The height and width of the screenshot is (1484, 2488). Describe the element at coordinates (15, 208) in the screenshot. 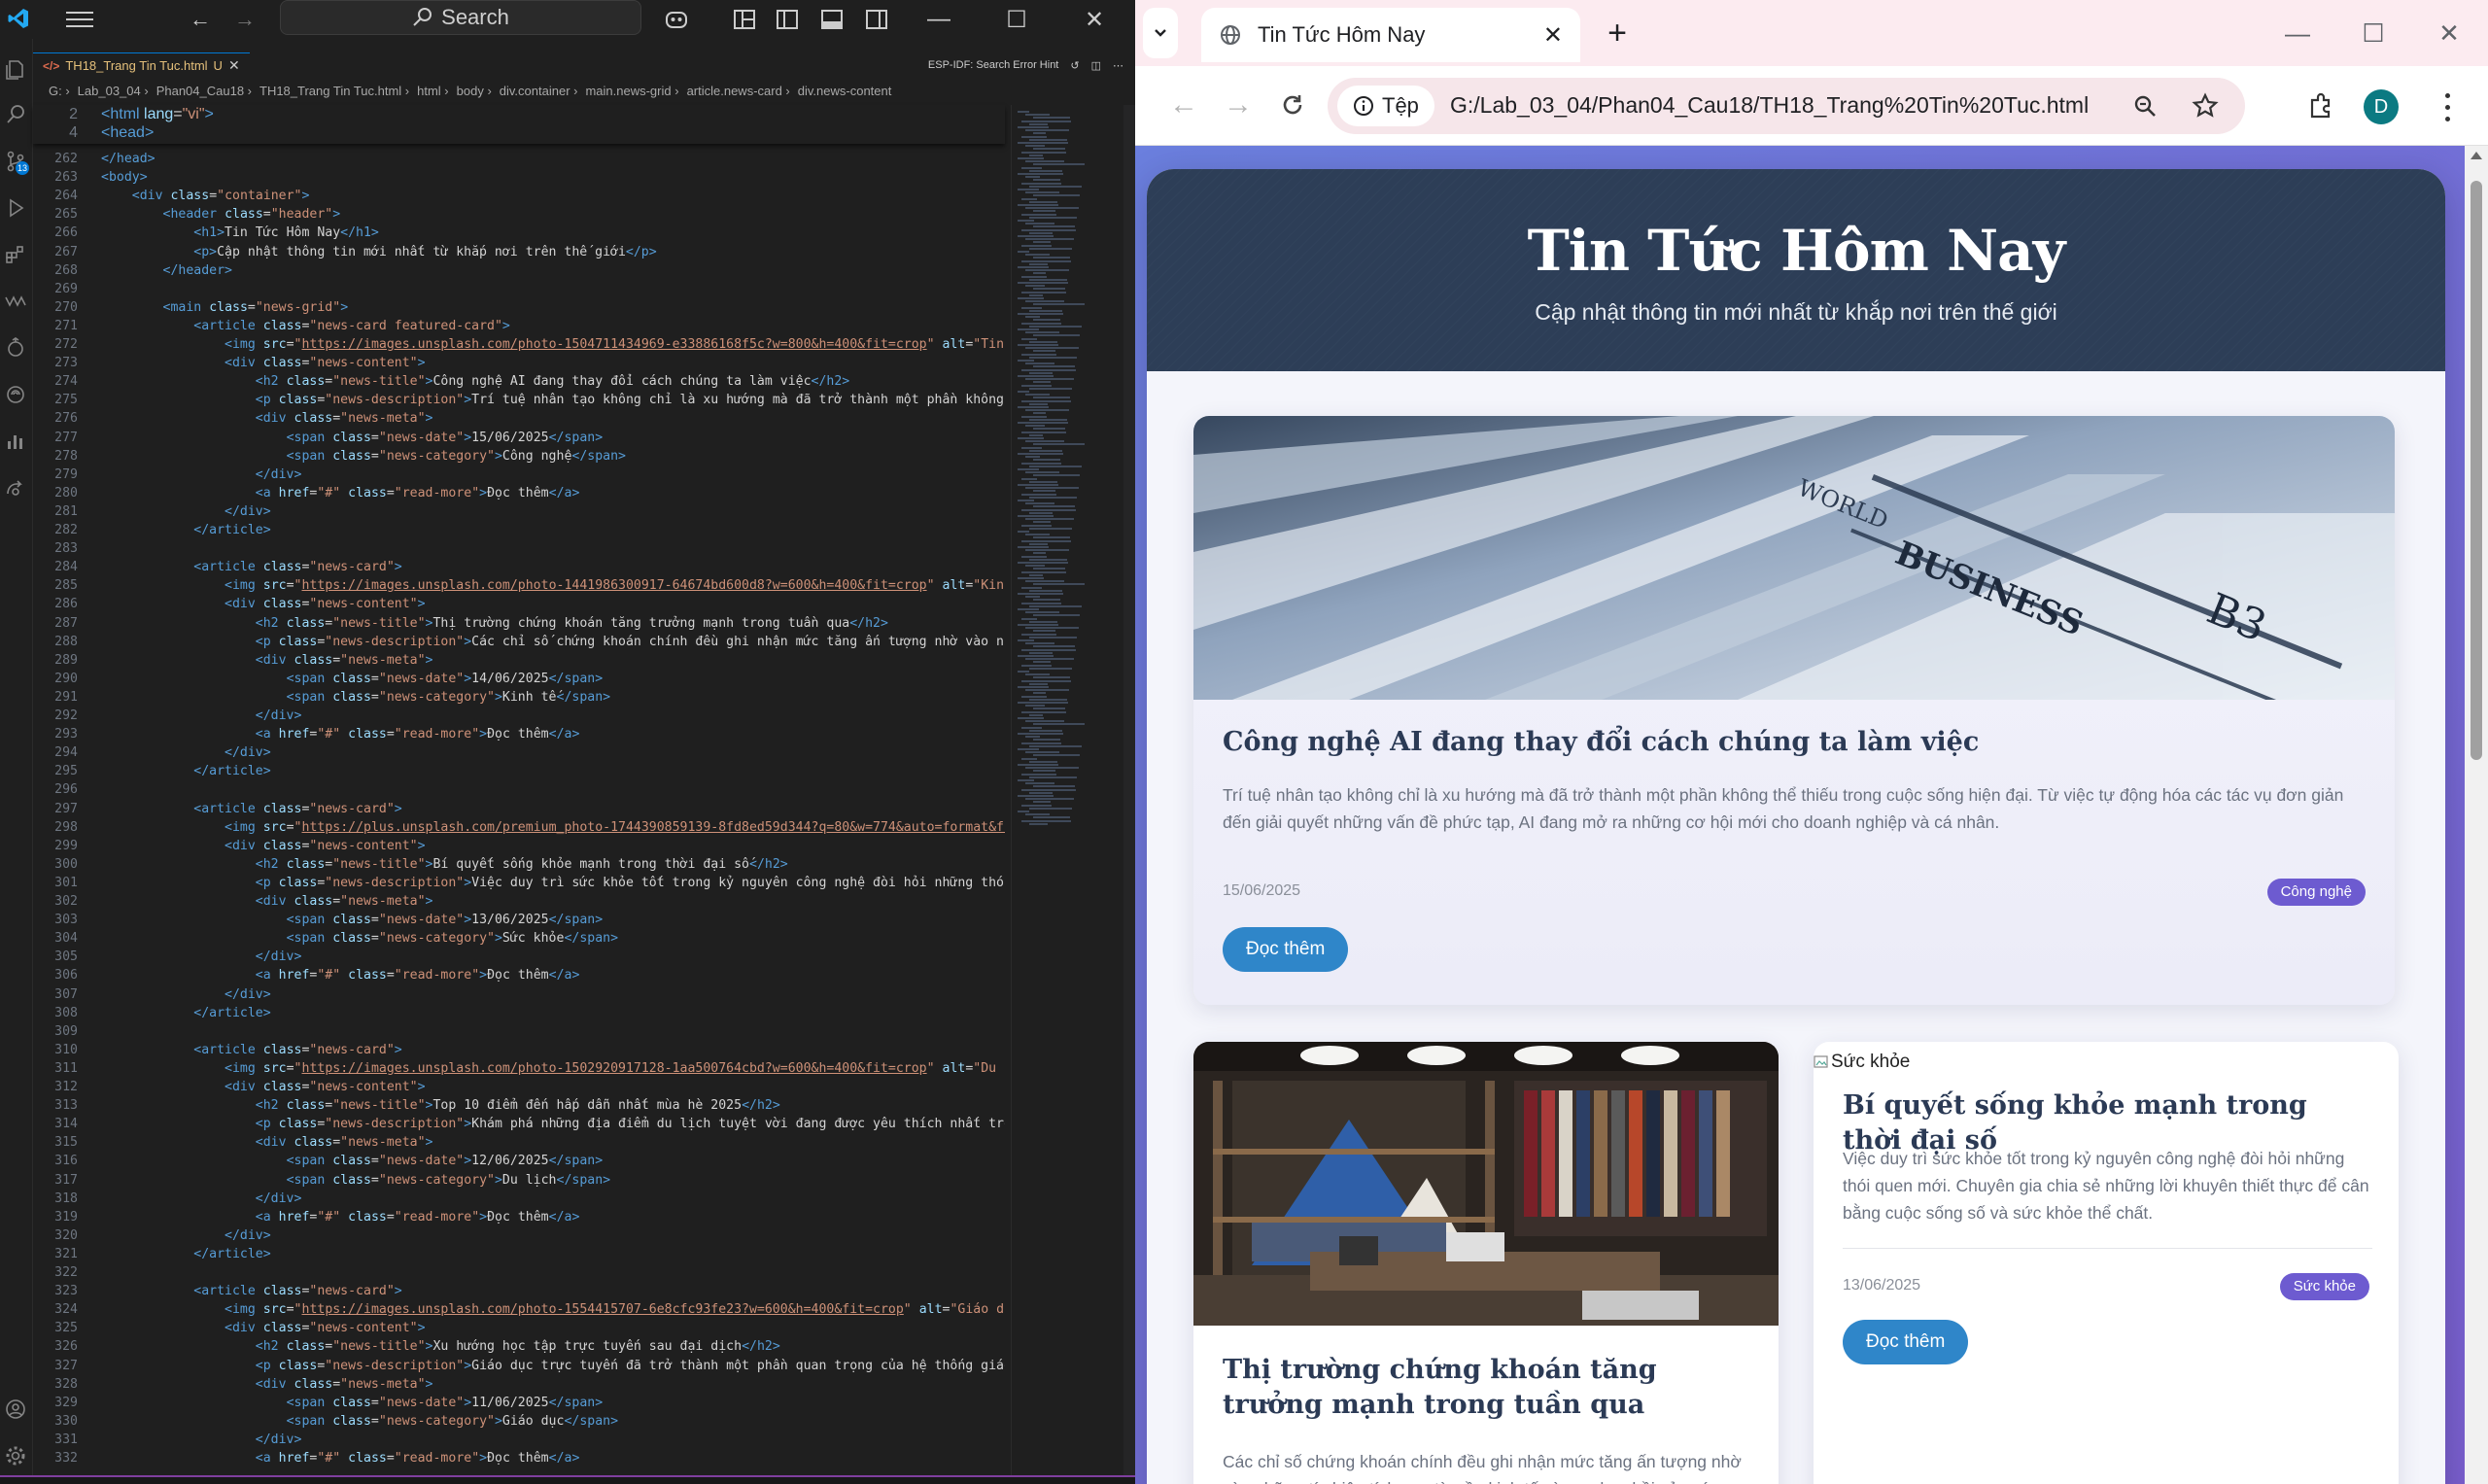

I see `run-debug-icon` at that location.